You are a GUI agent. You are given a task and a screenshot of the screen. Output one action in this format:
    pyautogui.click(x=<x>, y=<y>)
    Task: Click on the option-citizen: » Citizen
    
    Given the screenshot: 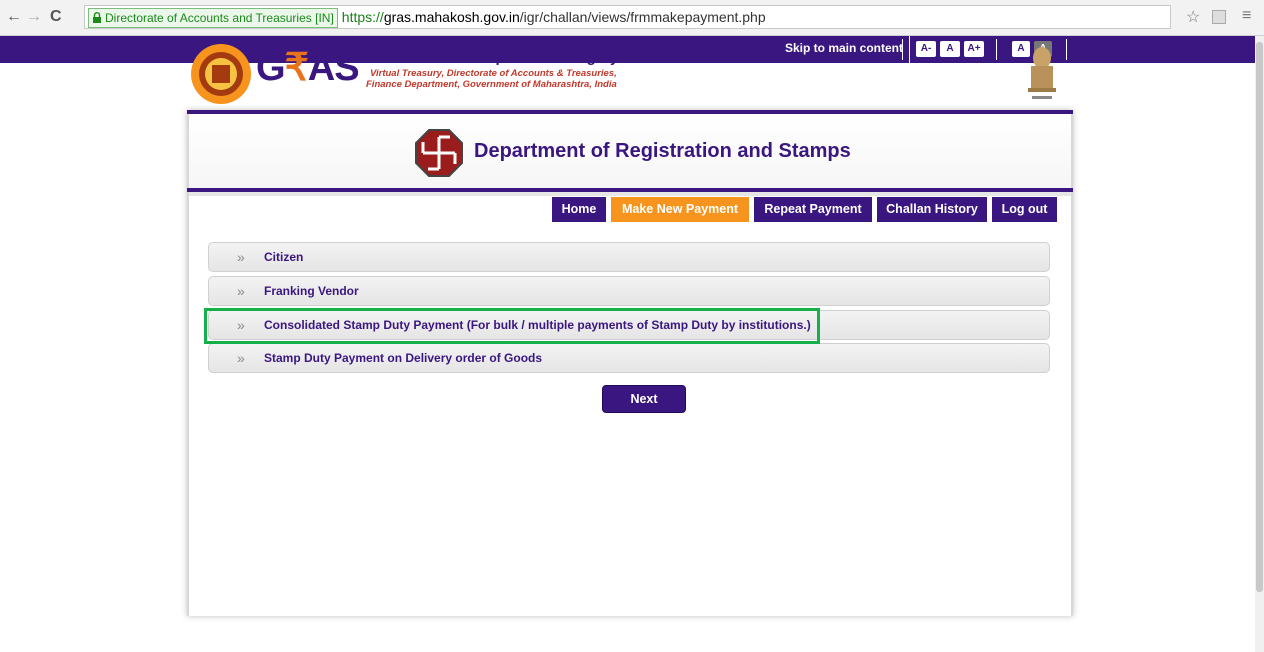 What is the action you would take?
    pyautogui.click(x=629, y=257)
    